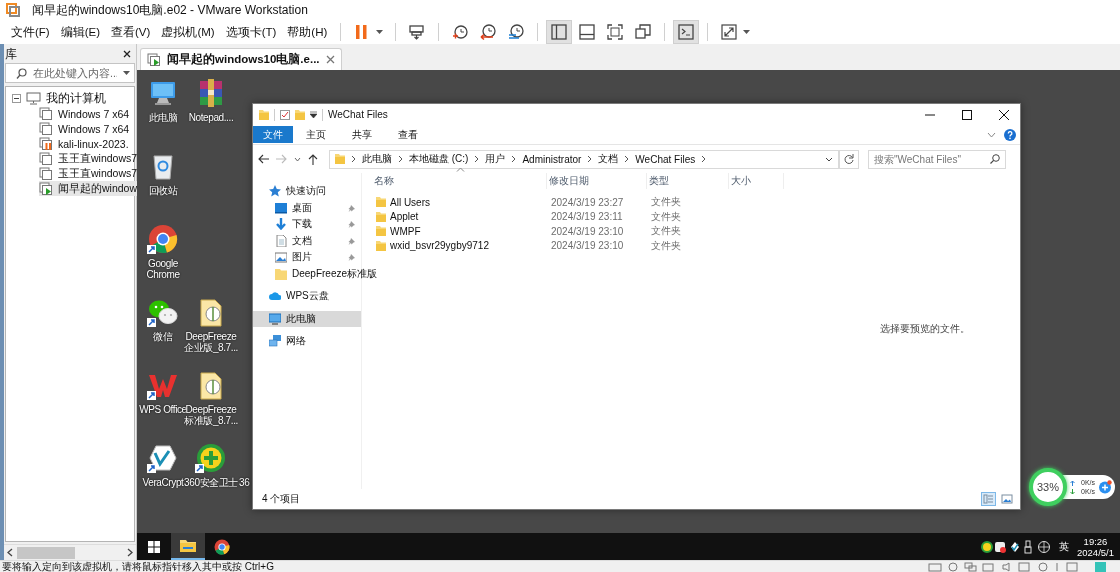 The image size is (1120, 572). What do you see at coordinates (307, 224) in the screenshot?
I see `nav-item: 下载` at bounding box center [307, 224].